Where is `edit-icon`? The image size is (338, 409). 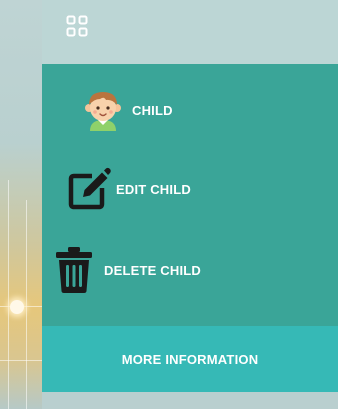 edit-icon is located at coordinates (89, 188).